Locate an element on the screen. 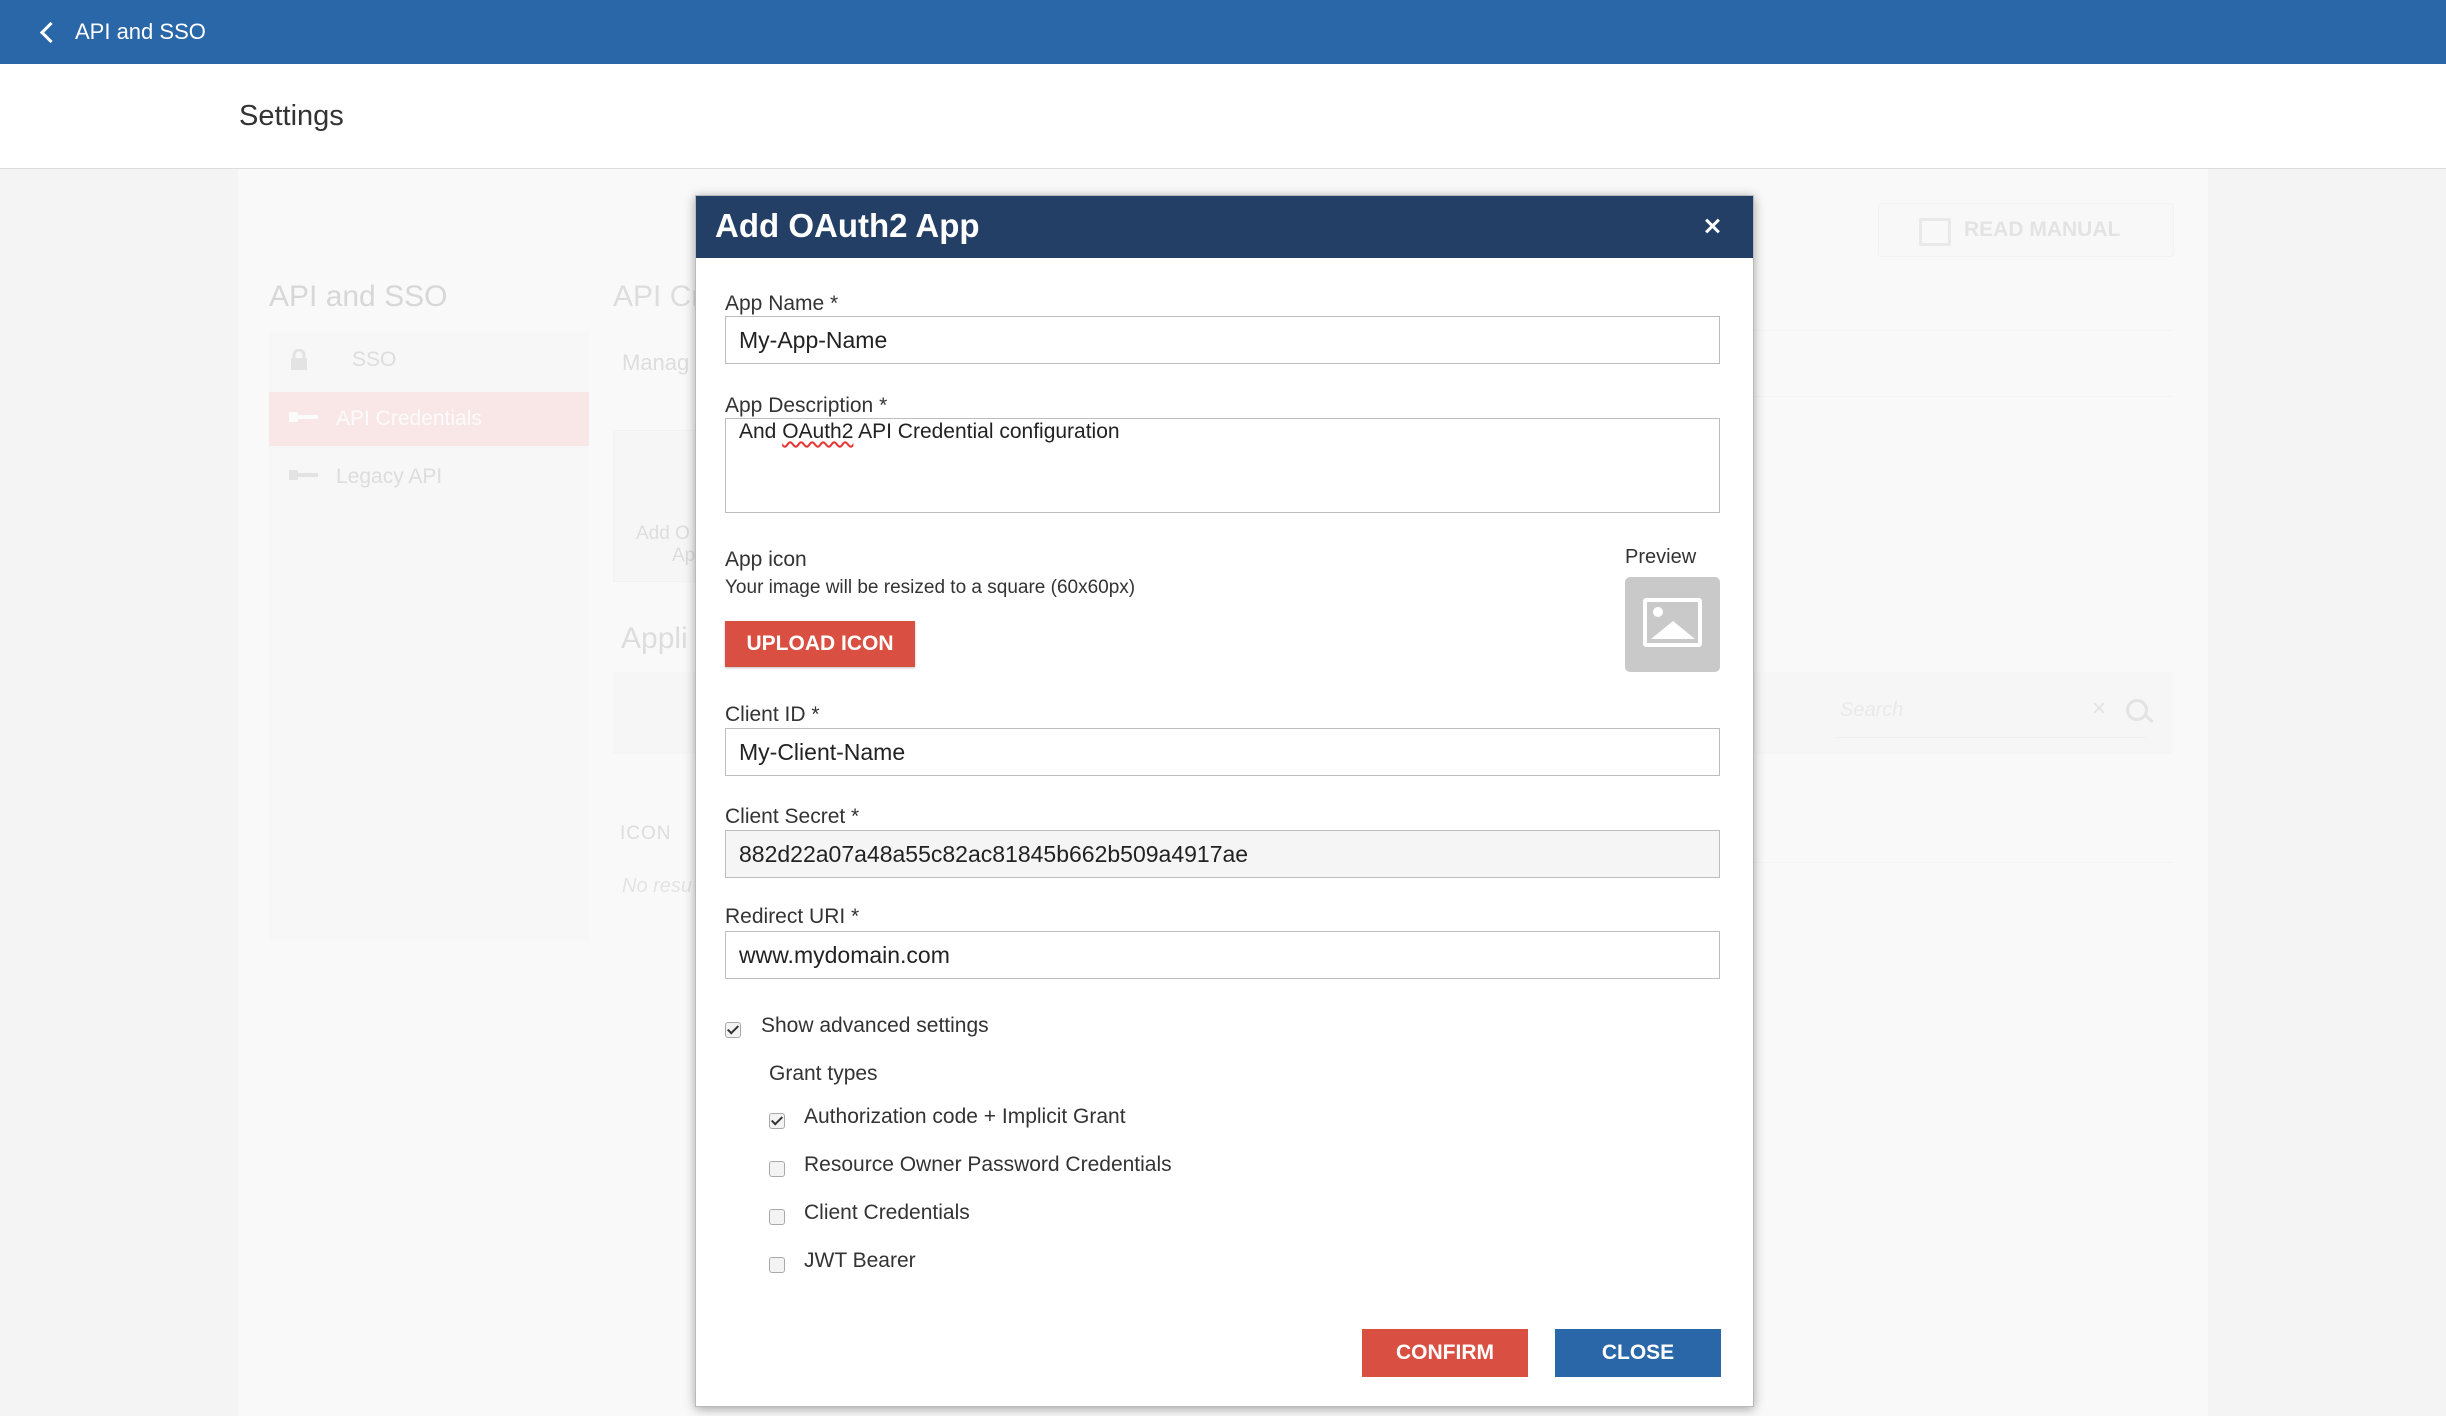  grant-client-credentials-checkbox is located at coordinates (777, 1217).